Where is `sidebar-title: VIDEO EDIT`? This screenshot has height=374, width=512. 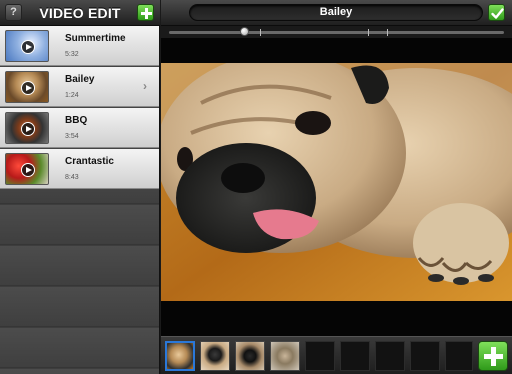
sidebar-title: VIDEO EDIT is located at coordinates (80, 13).